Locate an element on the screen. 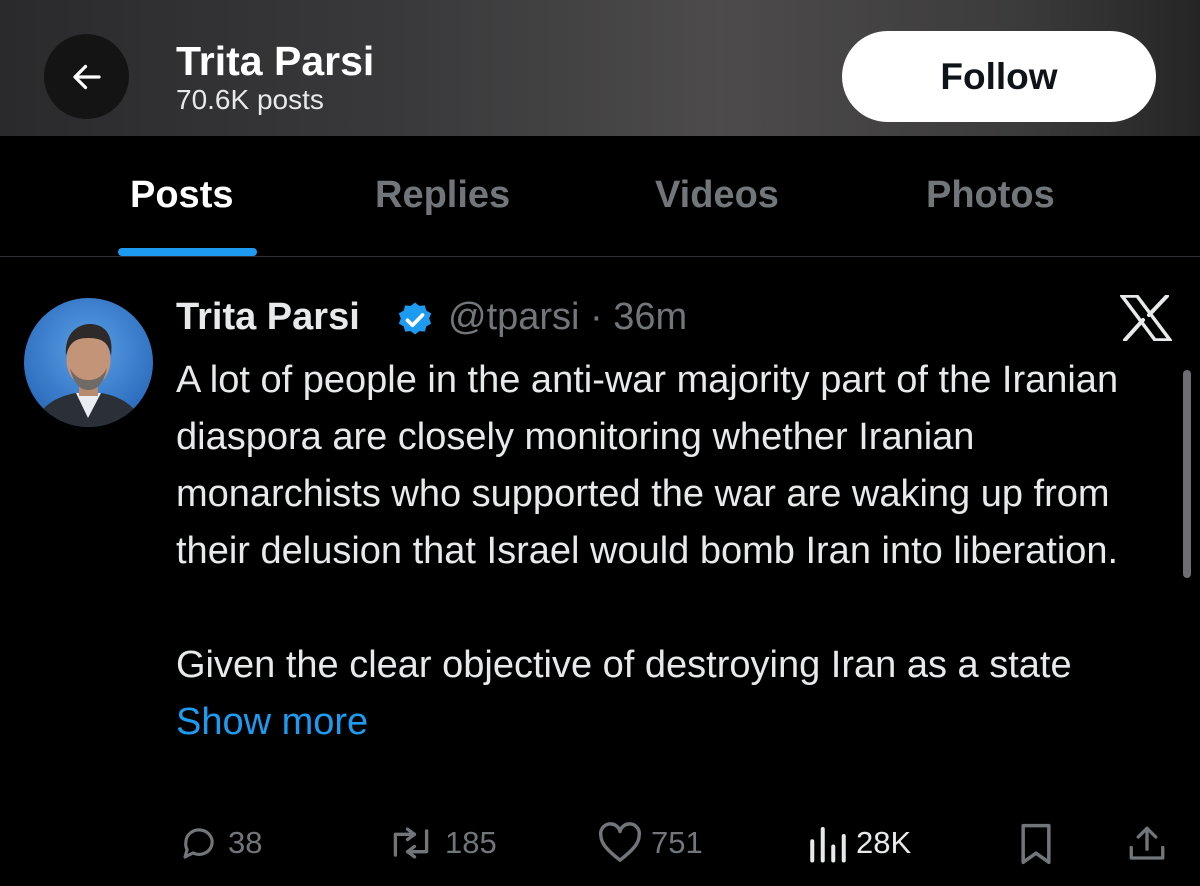  share-icon is located at coordinates (1147, 843).